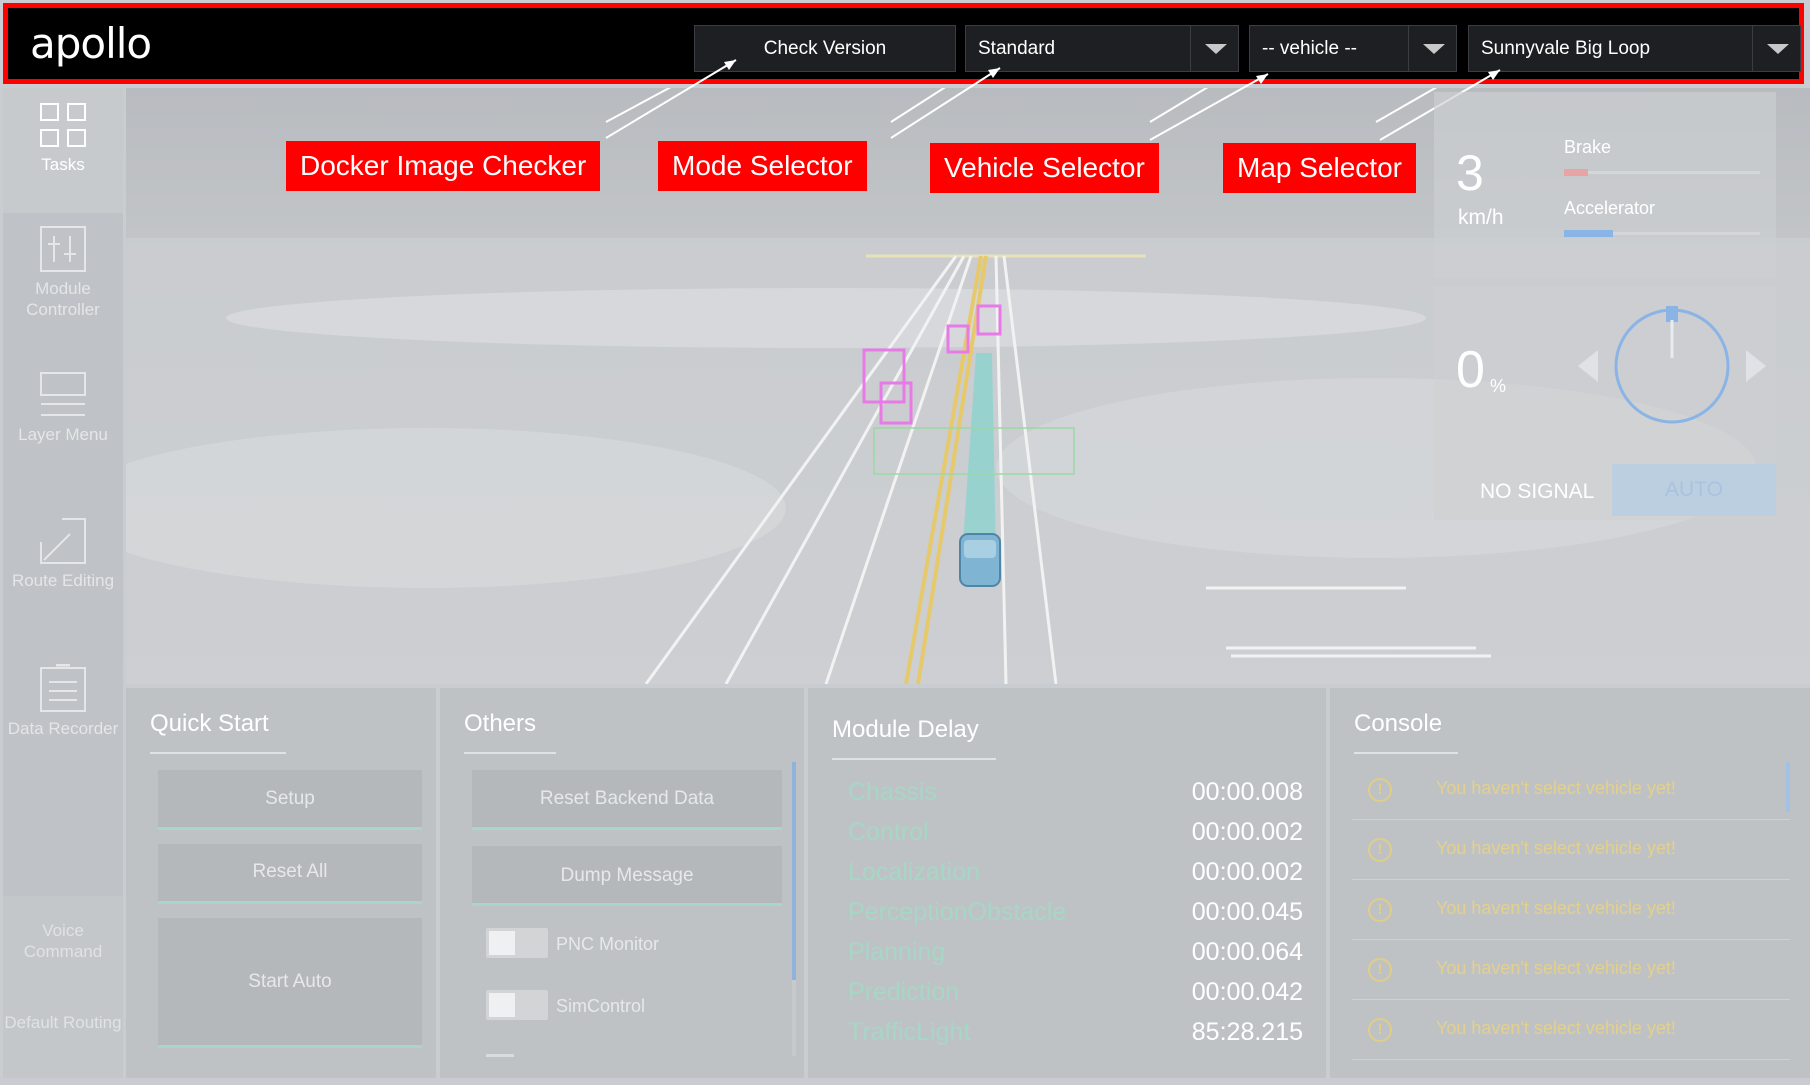 The height and width of the screenshot is (1085, 1810). Describe the element at coordinates (63, 1033) in the screenshot. I see `sidebar-item-default-routing: Default Routing` at that location.